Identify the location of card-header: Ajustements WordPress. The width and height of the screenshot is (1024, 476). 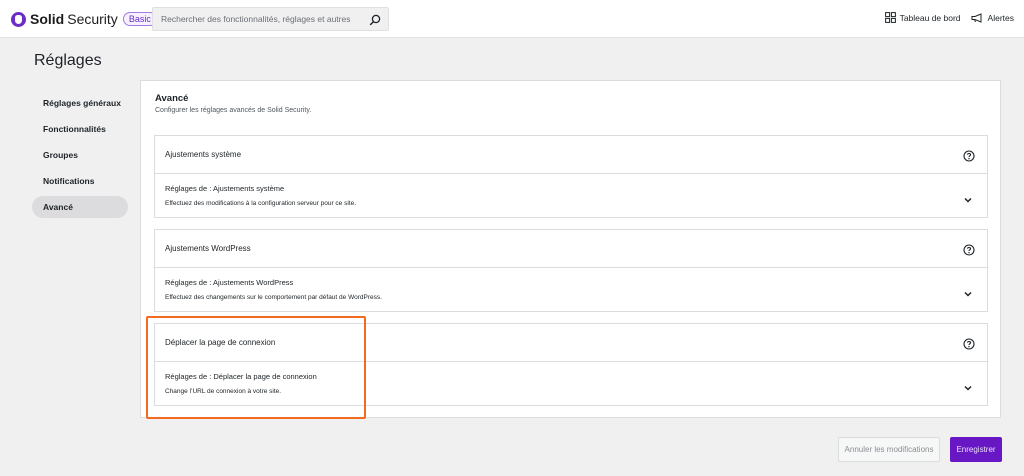
(571, 249).